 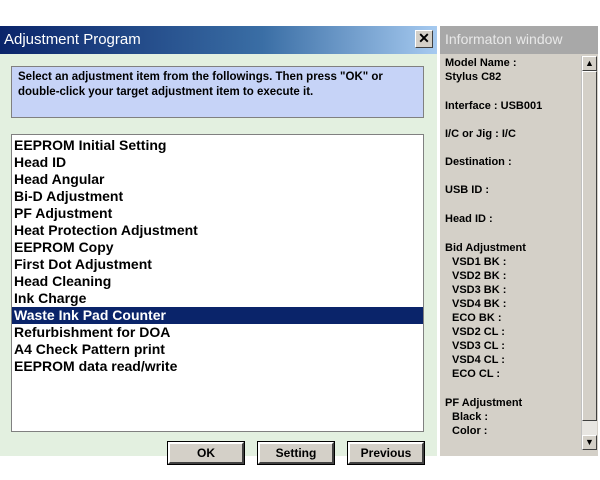 I want to click on head-id-label: Head ID :, so click(x=469, y=219).